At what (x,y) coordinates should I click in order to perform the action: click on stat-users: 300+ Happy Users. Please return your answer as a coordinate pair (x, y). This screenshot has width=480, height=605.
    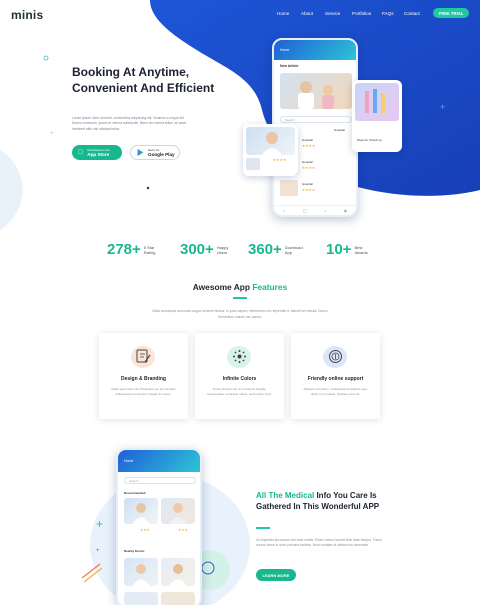
    Looking at the image, I should click on (209, 249).